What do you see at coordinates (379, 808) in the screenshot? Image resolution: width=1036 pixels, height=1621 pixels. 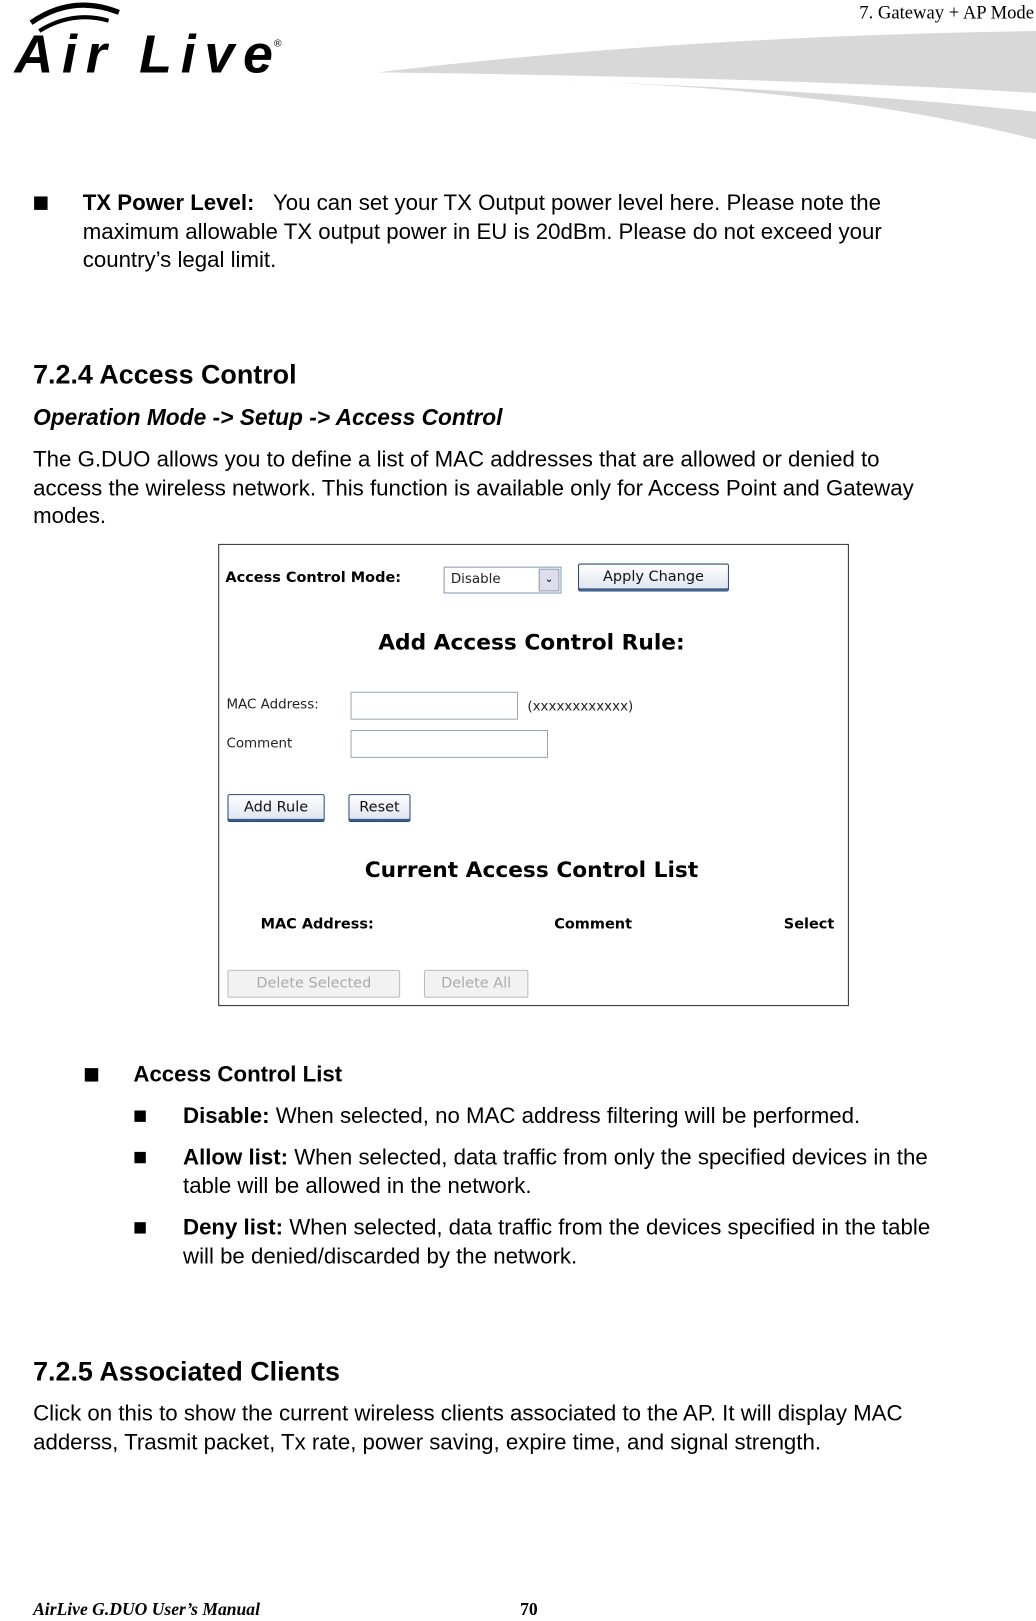 I see `reset-button: Reset` at bounding box center [379, 808].